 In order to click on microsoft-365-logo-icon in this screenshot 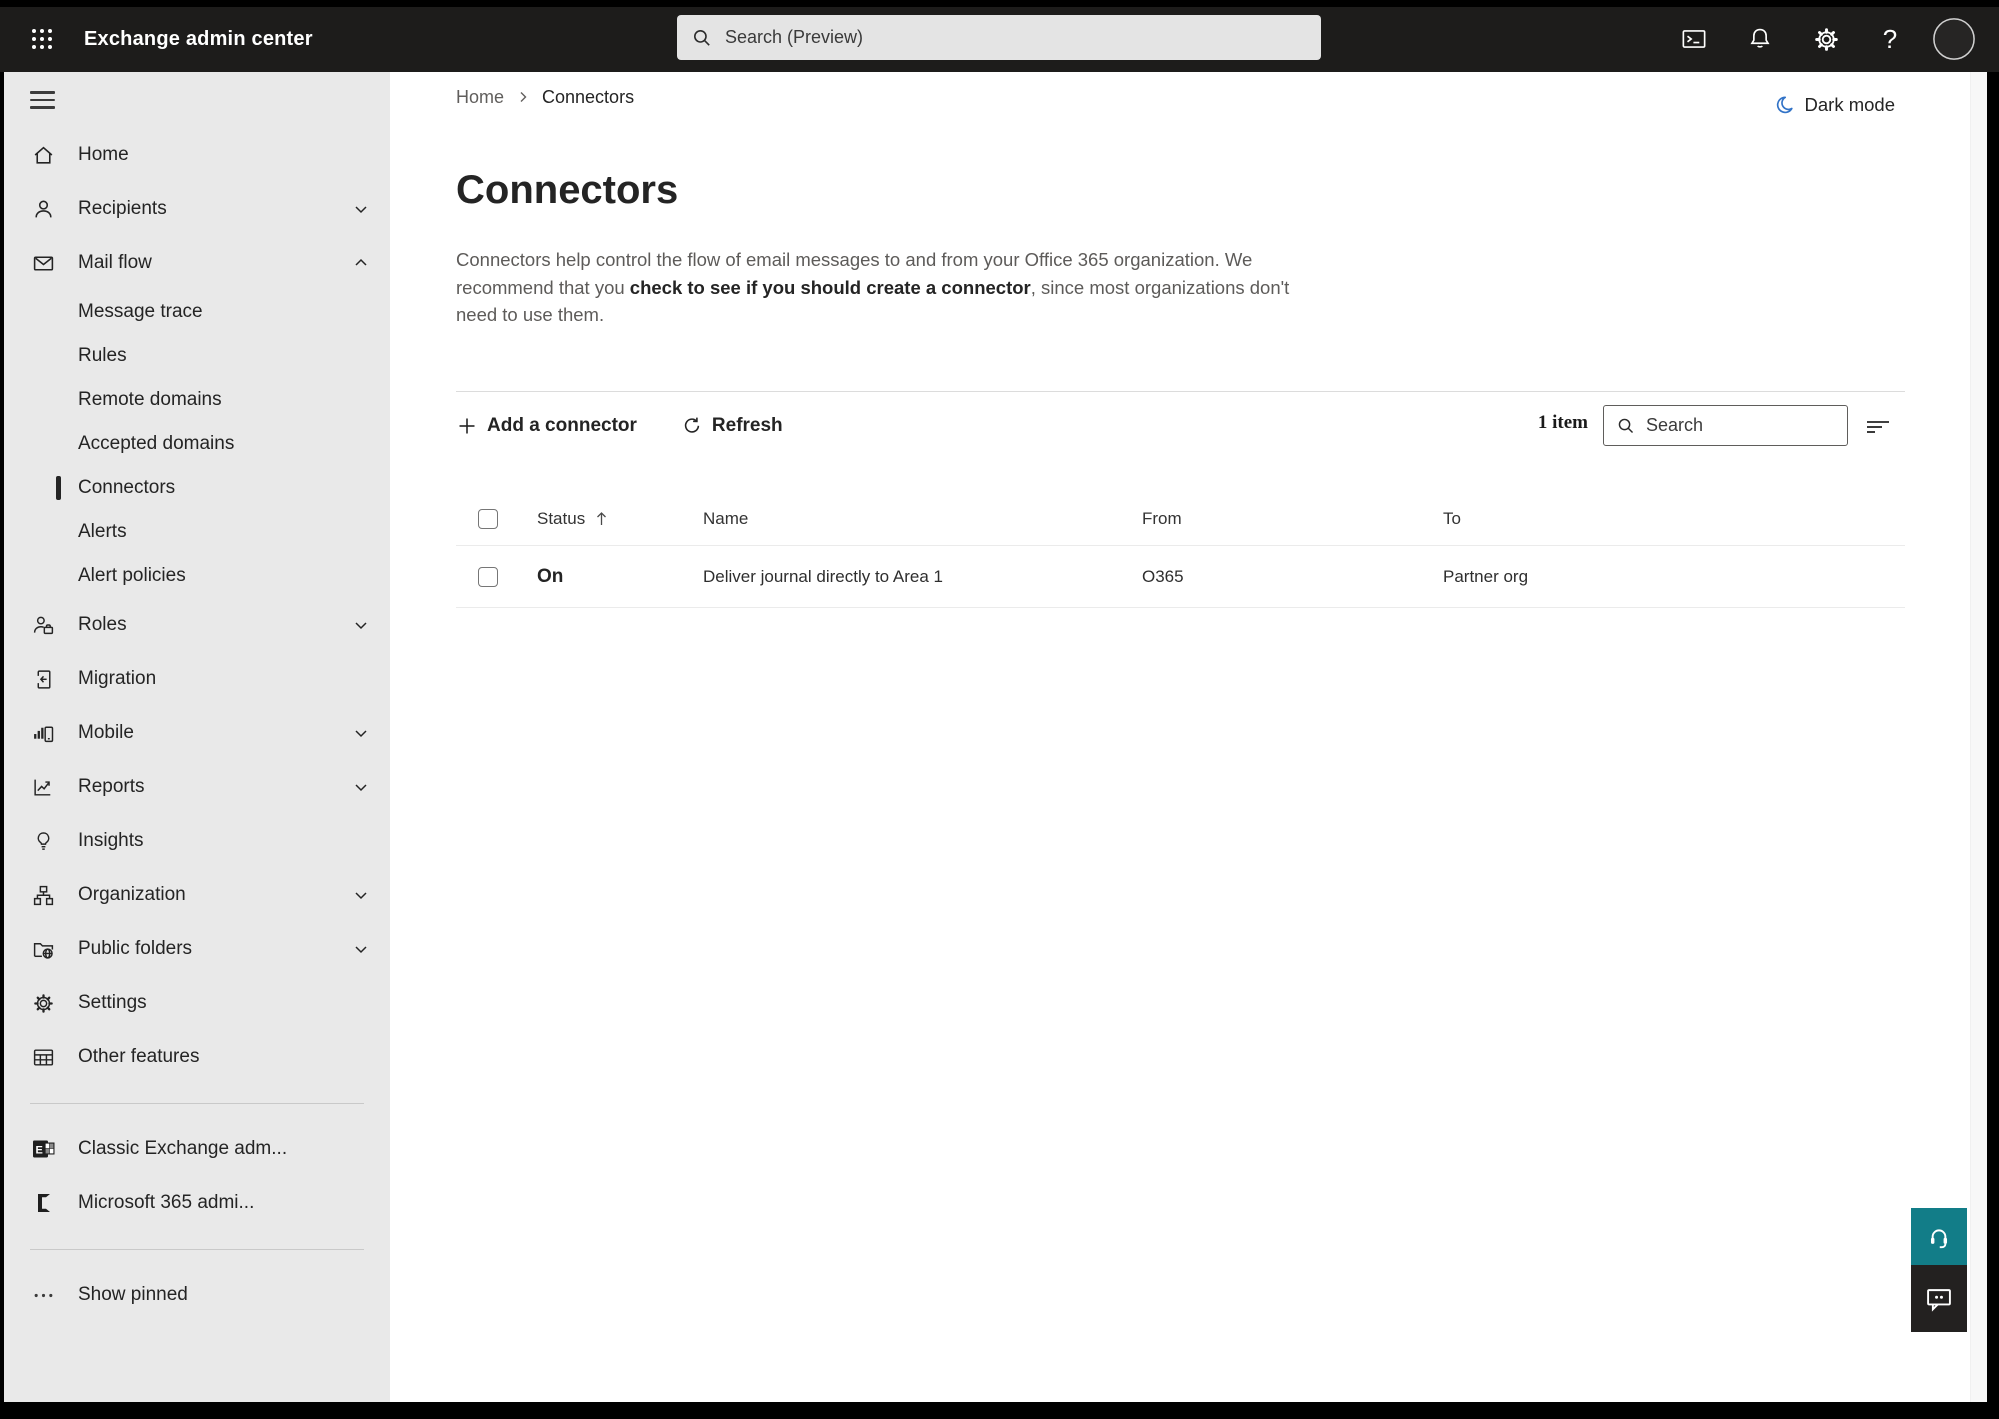, I will do `click(44, 1203)`.